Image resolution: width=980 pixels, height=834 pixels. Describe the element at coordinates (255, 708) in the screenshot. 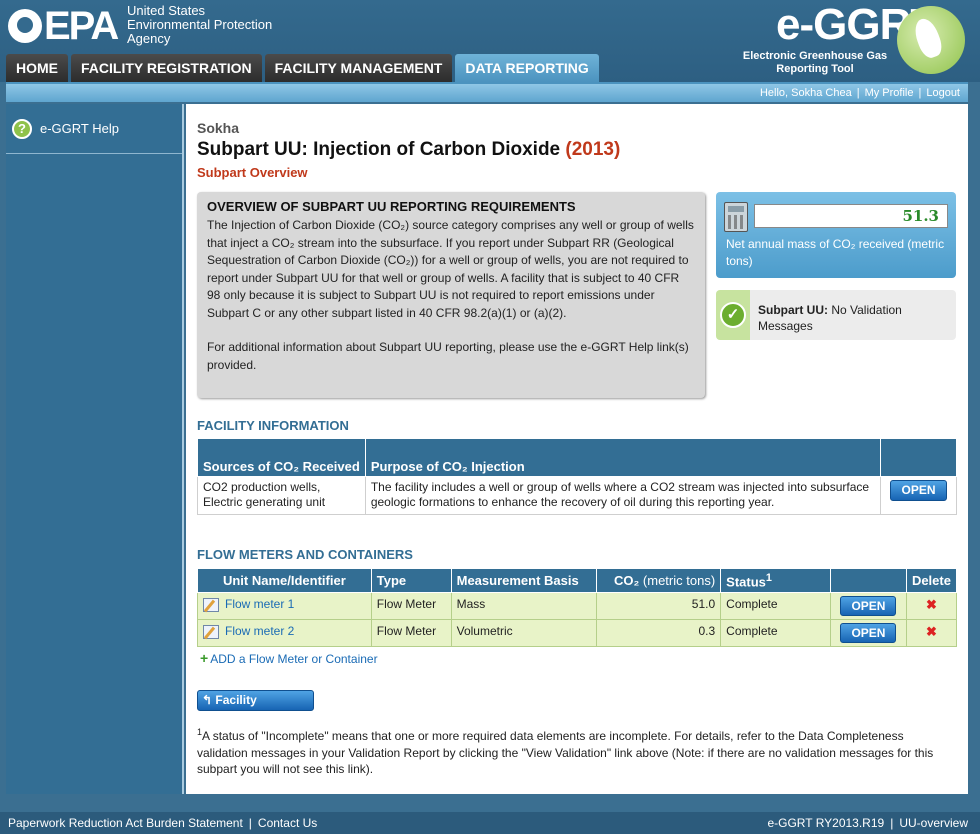

I see `facility-overview-button: ↰ Facility Overview` at that location.